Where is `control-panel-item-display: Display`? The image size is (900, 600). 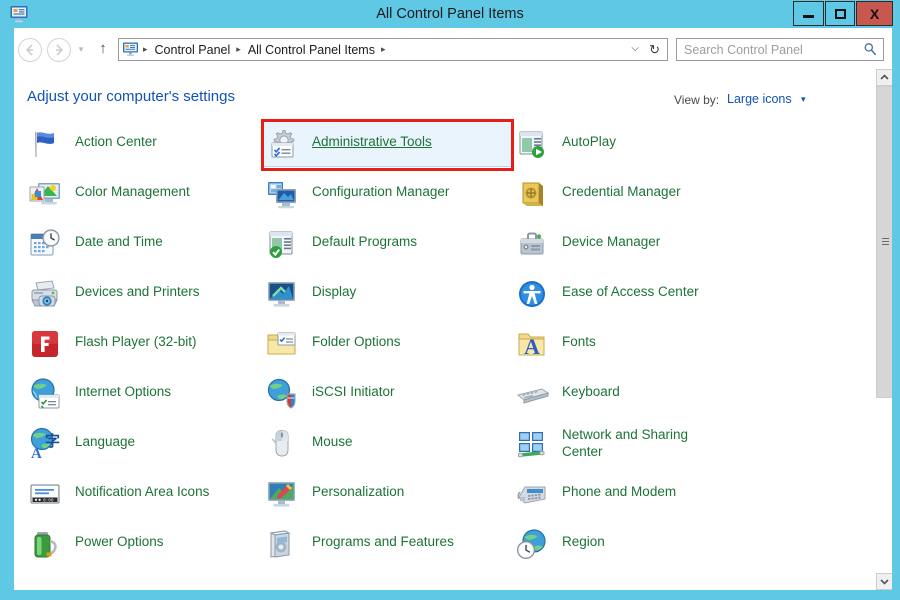 control-panel-item-display: Display is located at coordinates (310, 300).